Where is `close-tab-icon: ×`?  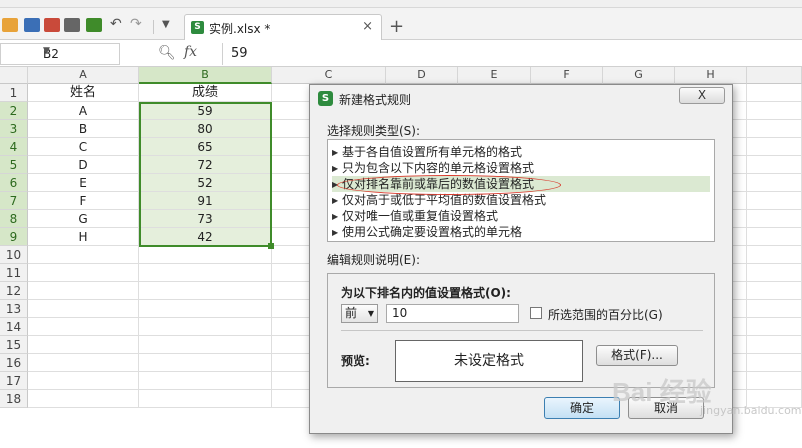 close-tab-icon: × is located at coordinates (367, 26).